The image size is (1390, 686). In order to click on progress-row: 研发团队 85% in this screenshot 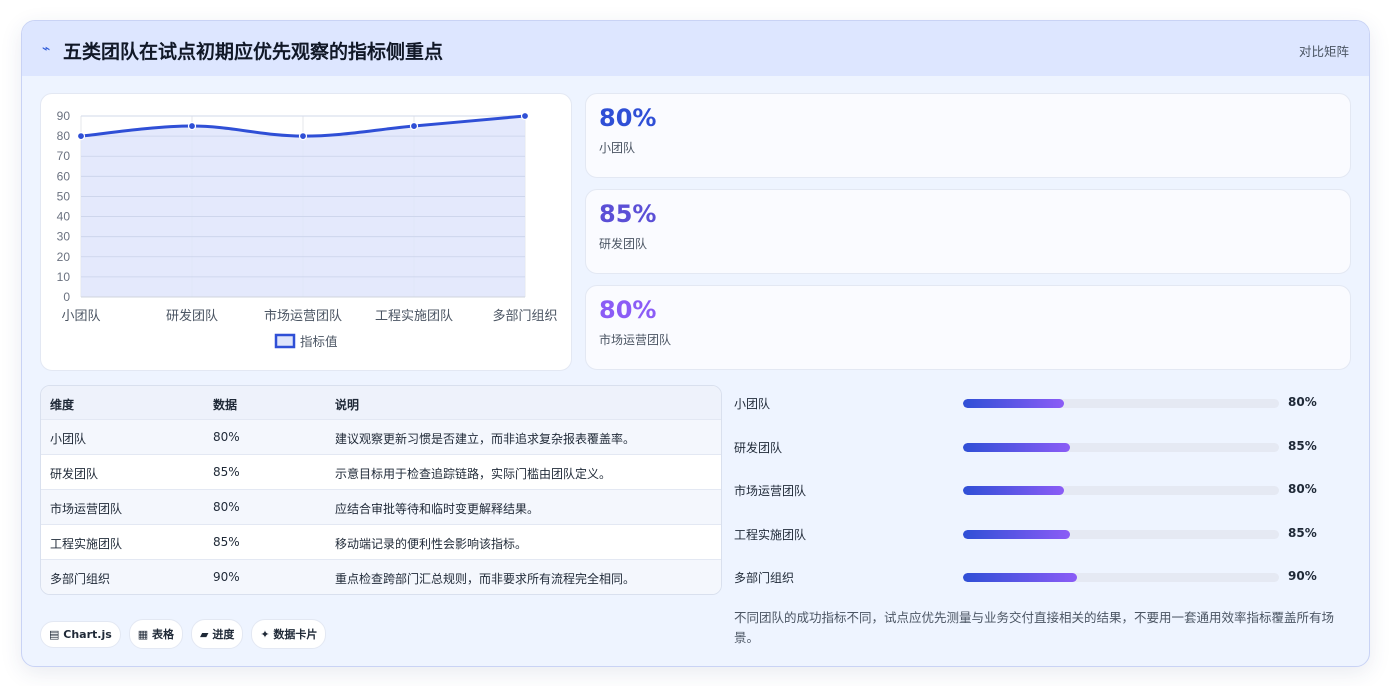, I will do `click(1041, 447)`.